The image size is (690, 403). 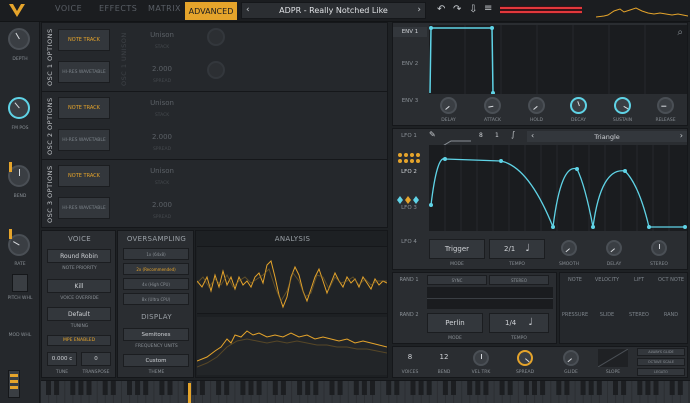 I want to click on osc2-note-track-button: NOTE TRACK, so click(x=84, y=108).